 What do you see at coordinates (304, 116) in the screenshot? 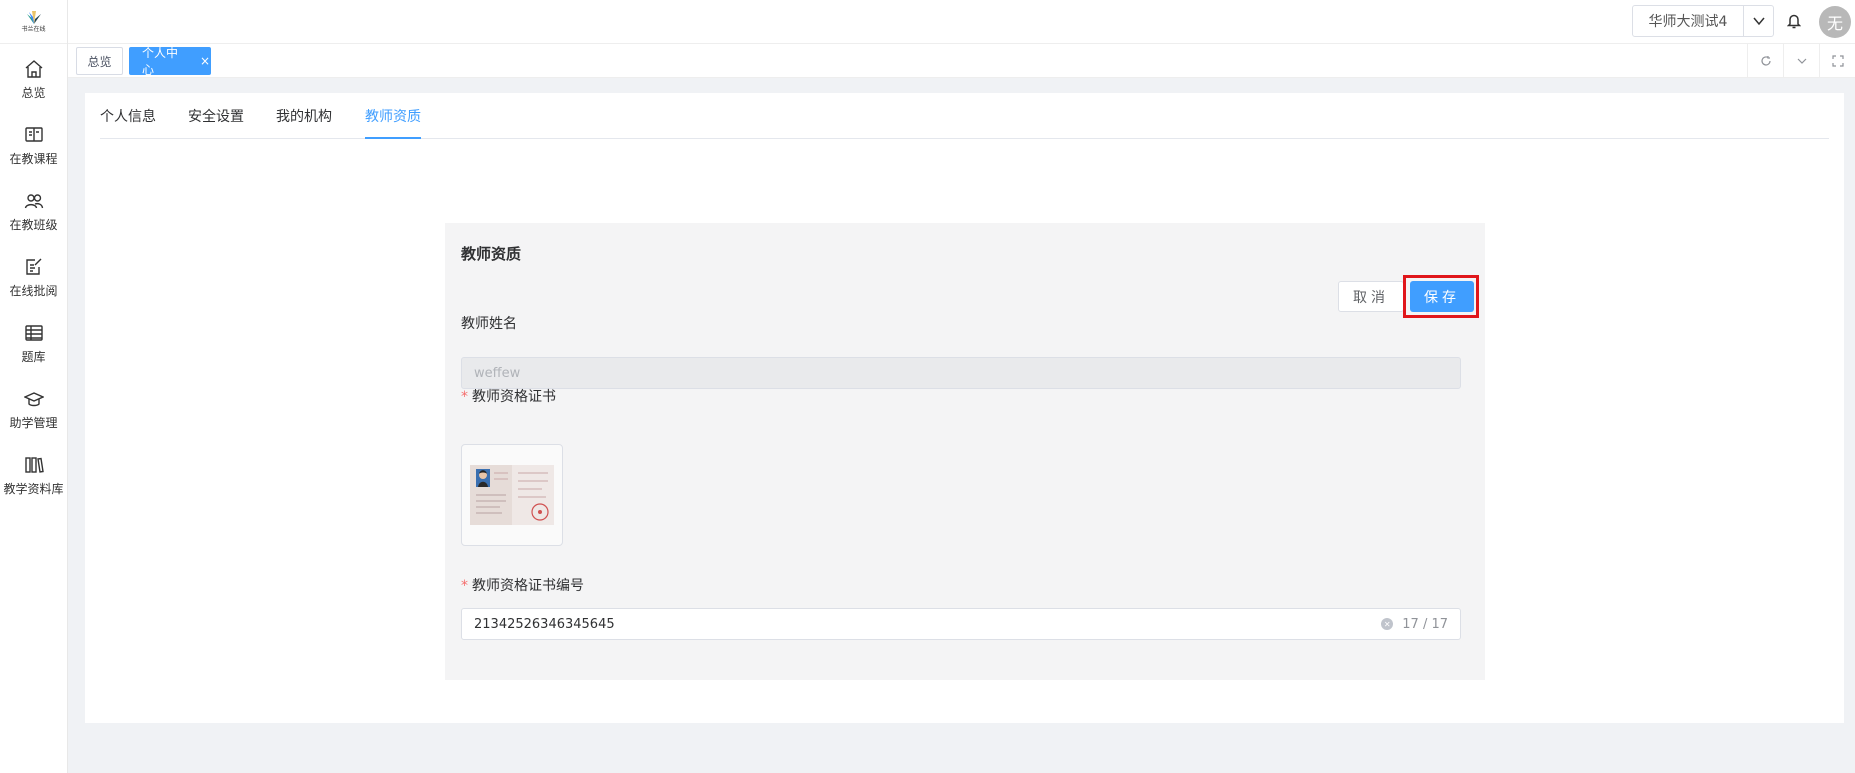
I see `tab-my-organization: 我的机构` at bounding box center [304, 116].